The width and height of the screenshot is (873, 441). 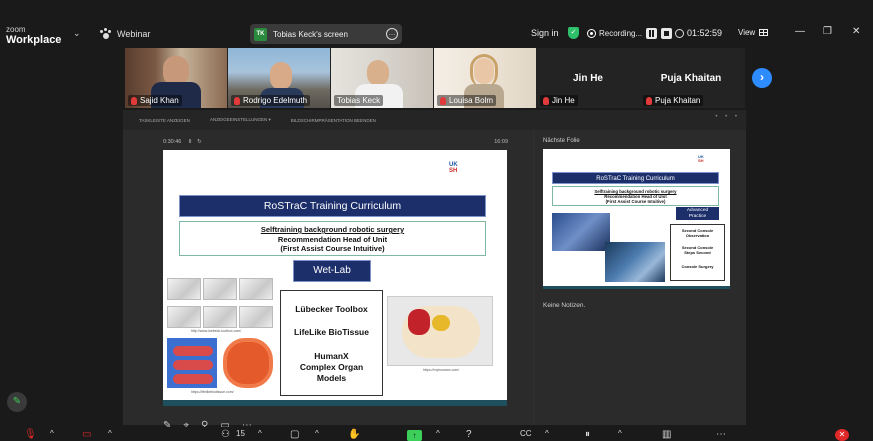 I want to click on logo-line2: Workplace, so click(x=34, y=40).